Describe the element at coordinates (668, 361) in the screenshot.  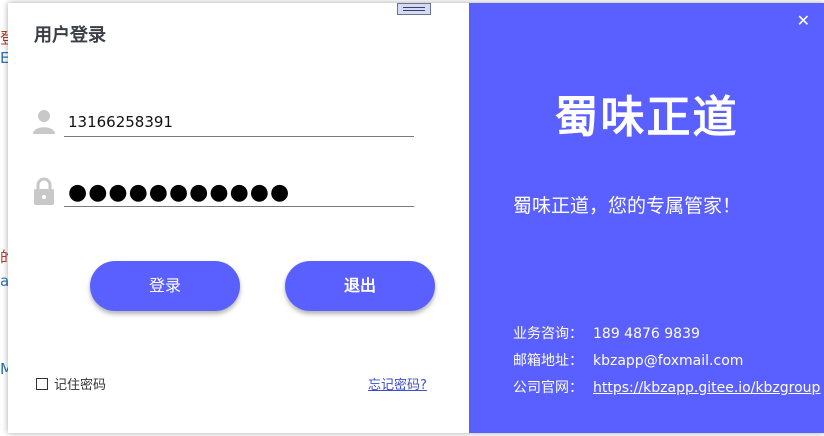
I see `contact-value: kbzapp@foxmail.com` at that location.